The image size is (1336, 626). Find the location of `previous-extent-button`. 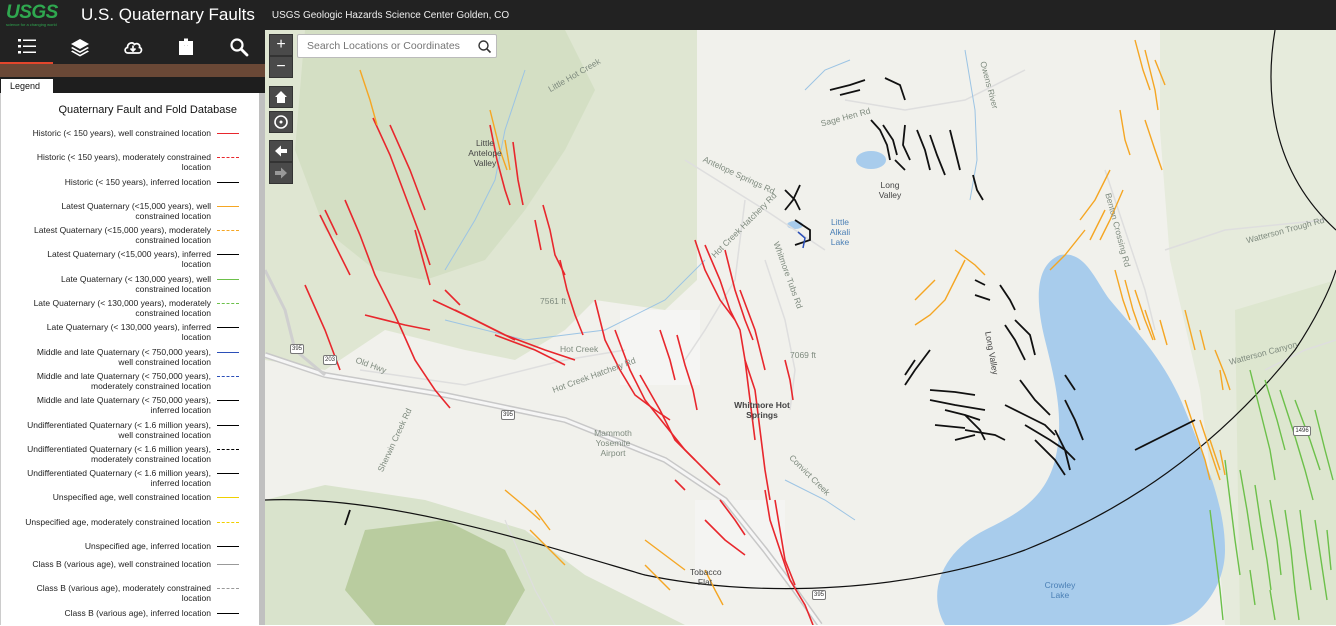

previous-extent-button is located at coordinates (281, 151).